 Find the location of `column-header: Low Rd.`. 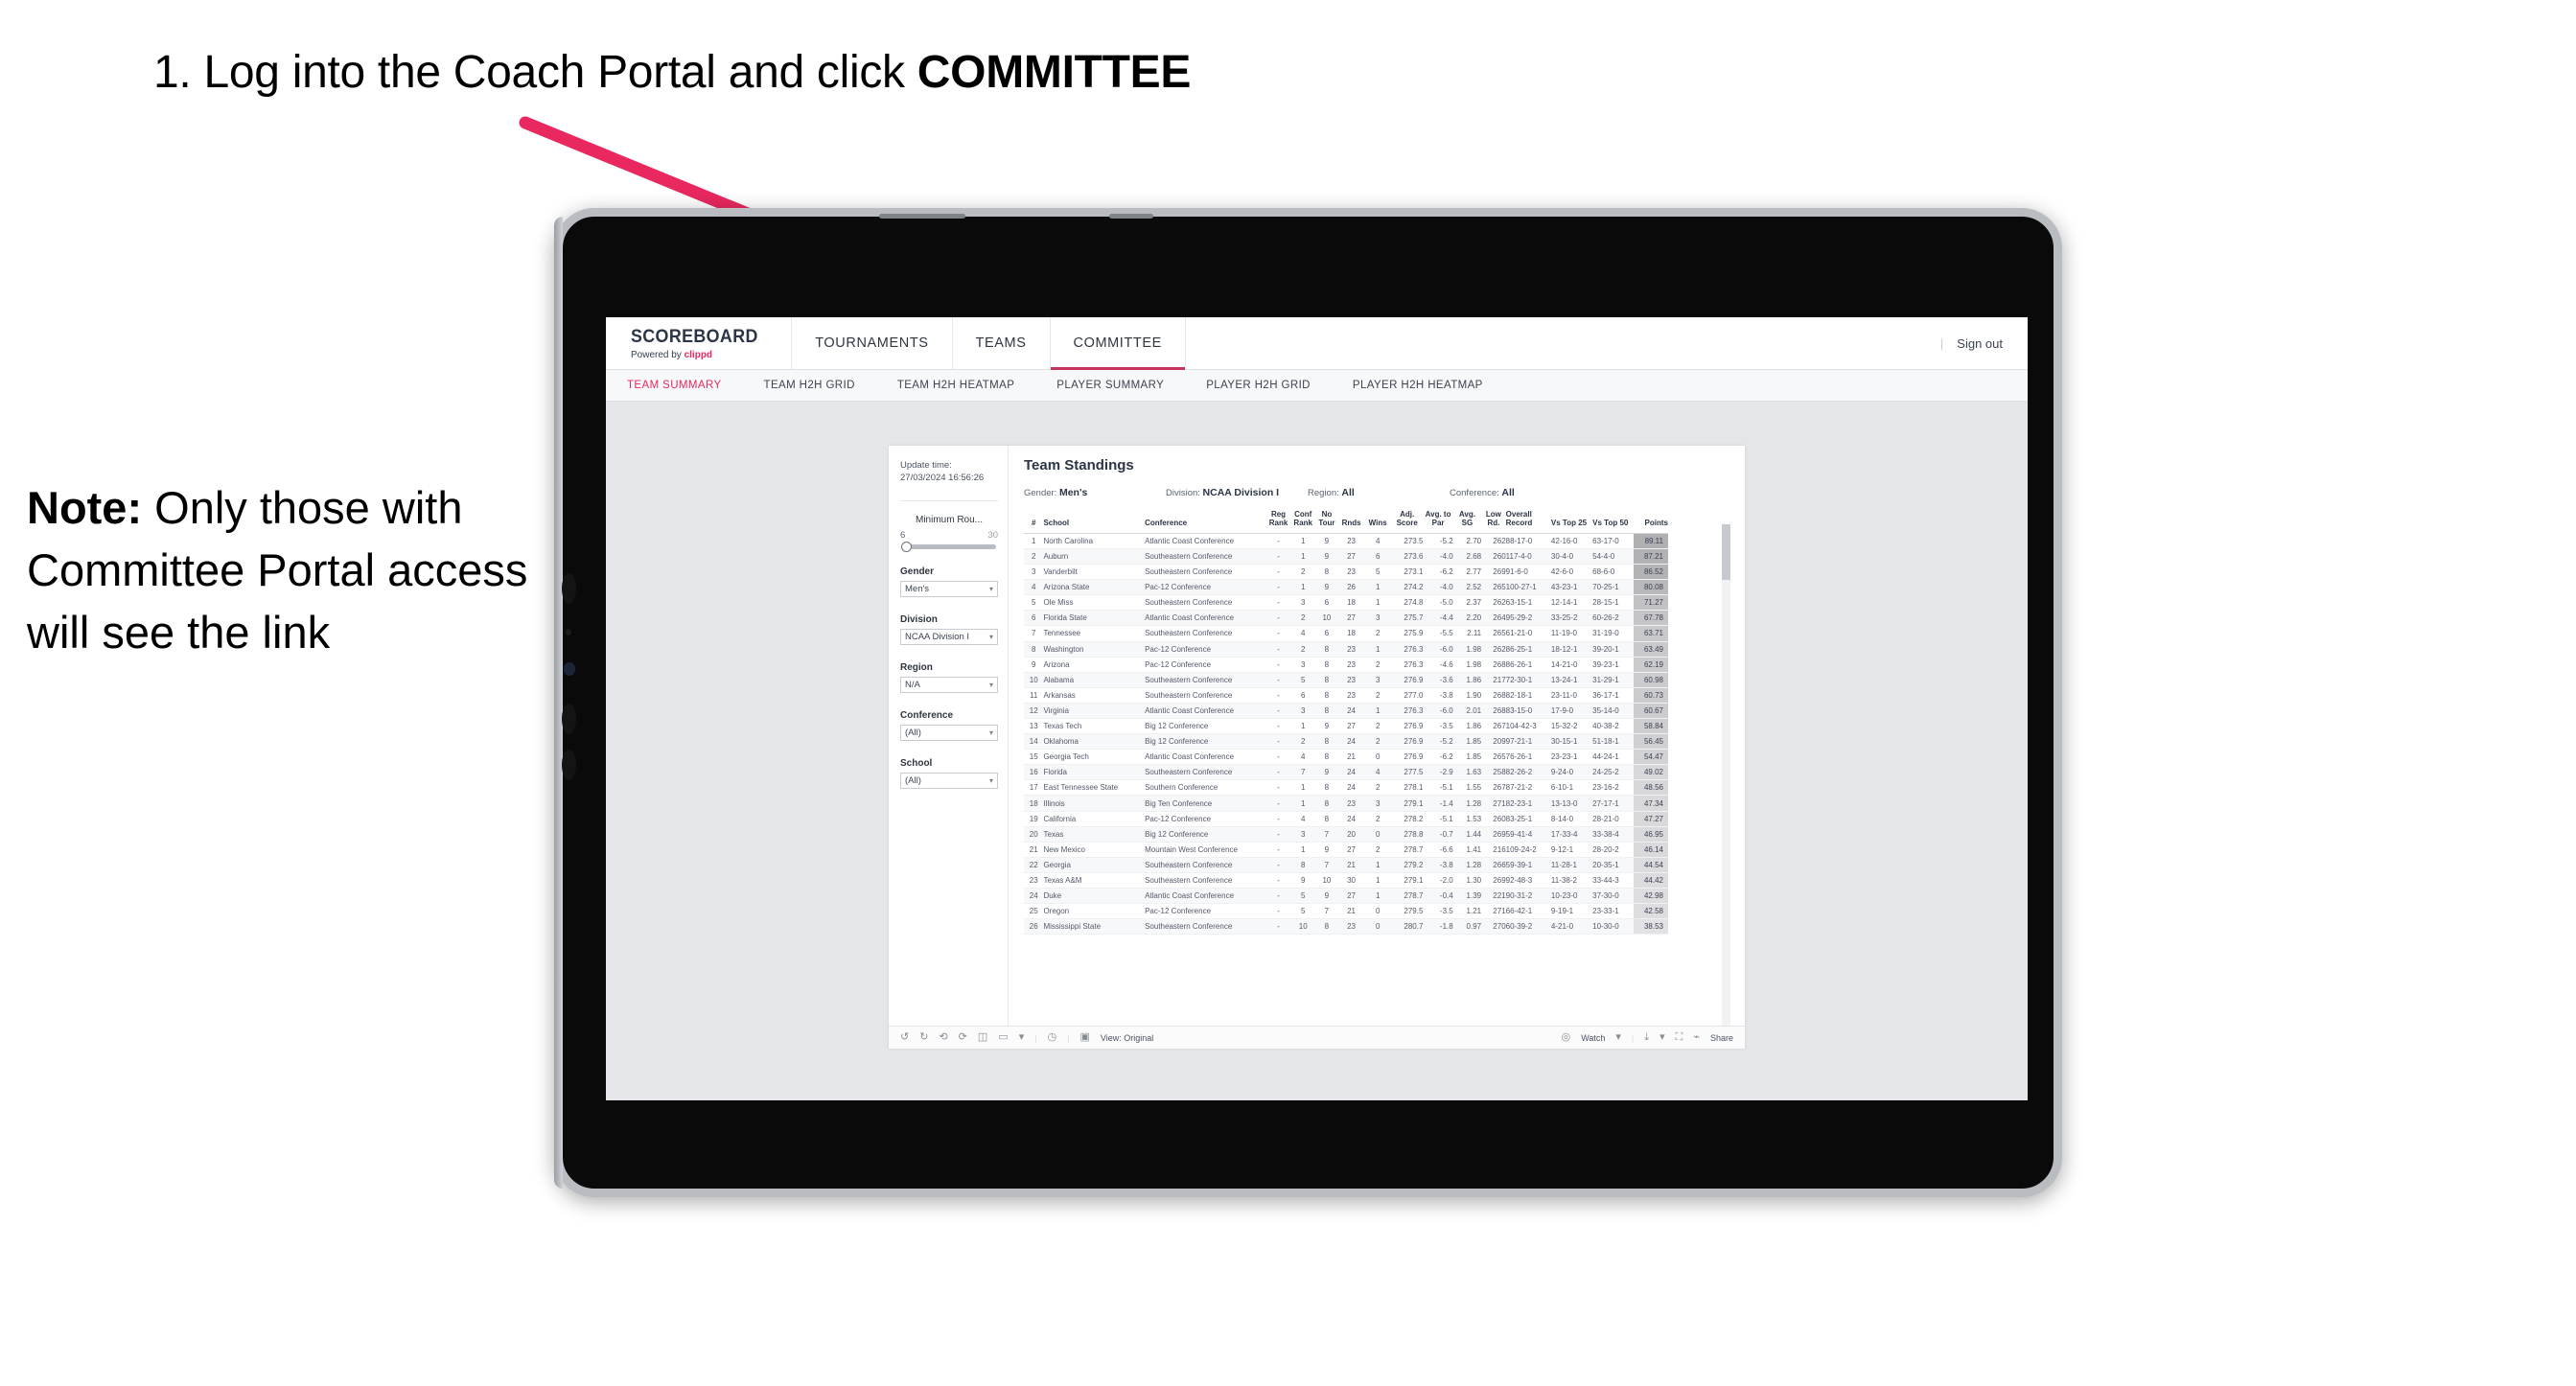

column-header: Low Rd. is located at coordinates (1493, 522).